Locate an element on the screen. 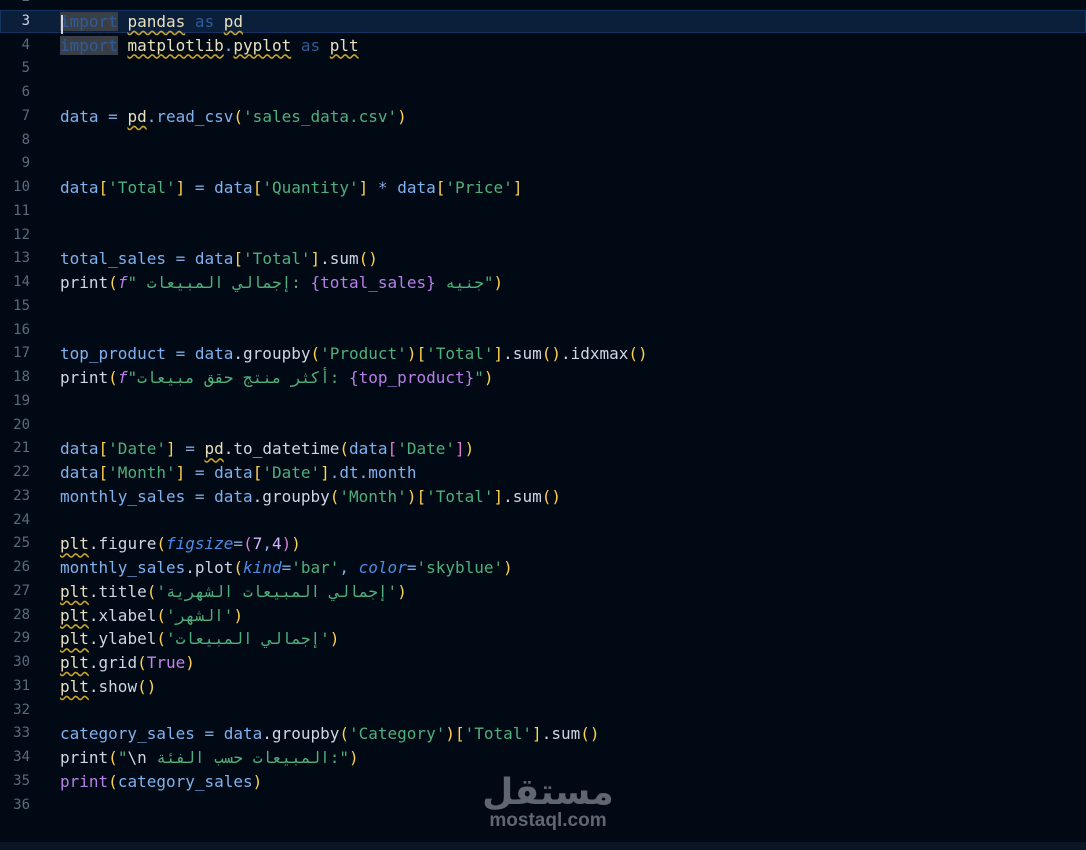 The image size is (1086, 850). code-line: 5 is located at coordinates (543, 68).